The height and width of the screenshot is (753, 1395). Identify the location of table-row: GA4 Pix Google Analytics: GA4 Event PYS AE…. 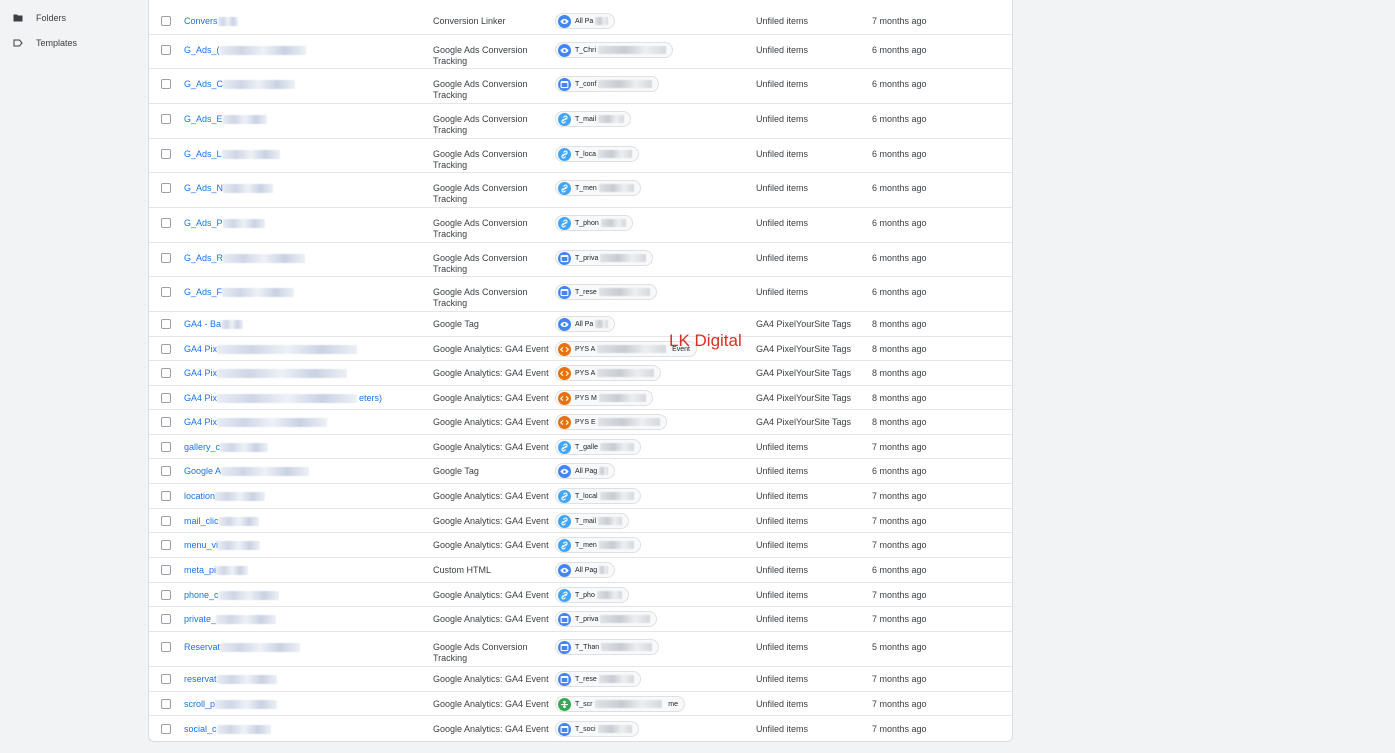
(580, 349).